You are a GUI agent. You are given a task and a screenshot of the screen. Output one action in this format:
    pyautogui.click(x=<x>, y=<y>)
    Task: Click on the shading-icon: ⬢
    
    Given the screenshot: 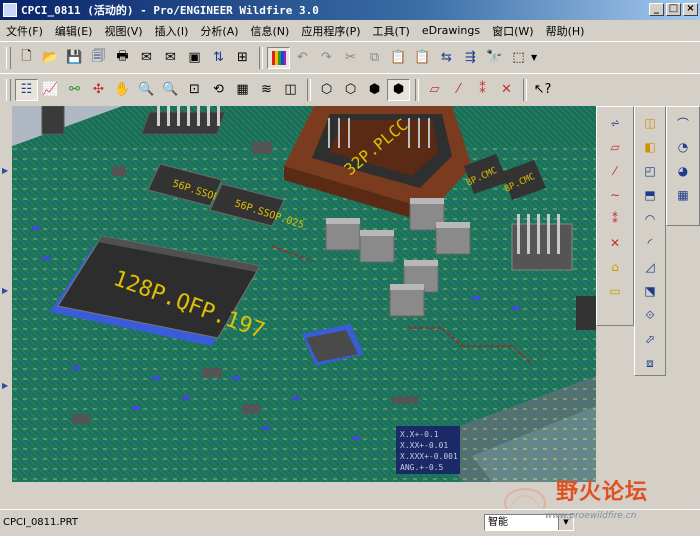 What is the action you would take?
    pyautogui.click(x=398, y=89)
    